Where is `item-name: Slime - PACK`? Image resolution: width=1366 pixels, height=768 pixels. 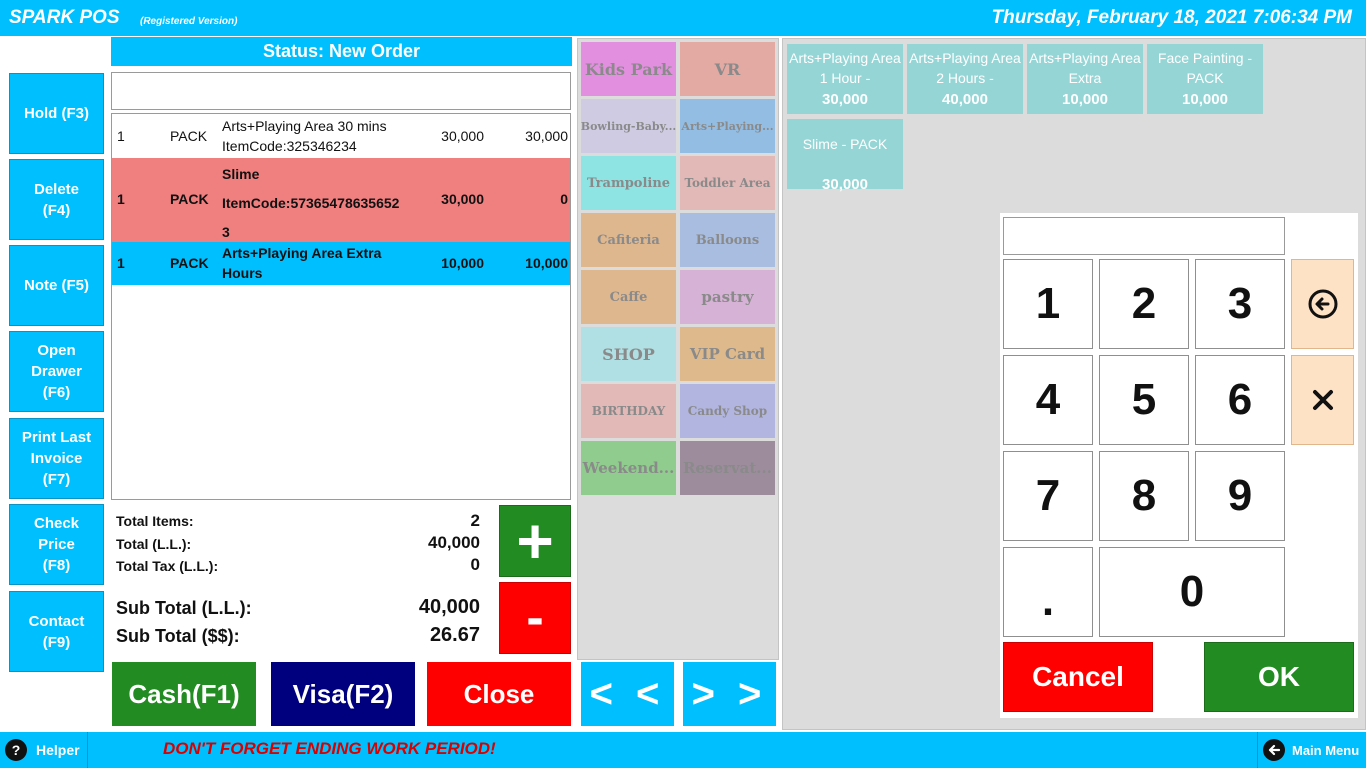 item-name: Slime - PACK is located at coordinates (845, 144).